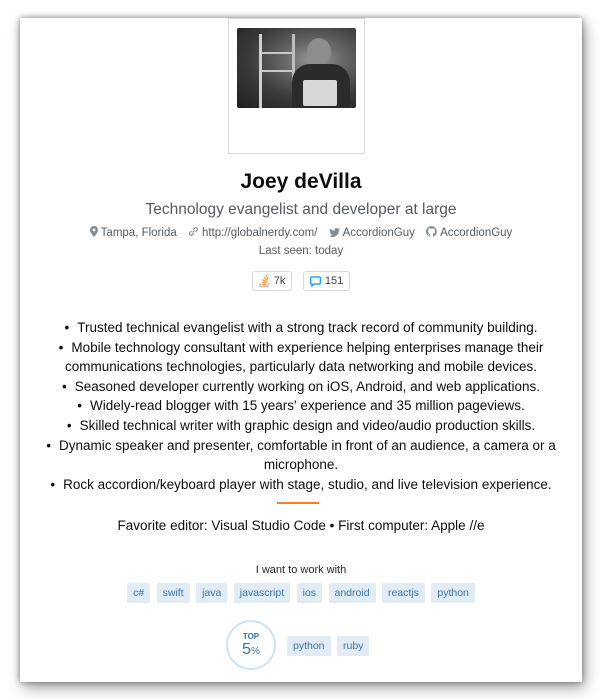 Image resolution: width=600 pixels, height=699 pixels. Describe the element at coordinates (279, 281) in the screenshot. I see `reputation-value: 7k` at that location.